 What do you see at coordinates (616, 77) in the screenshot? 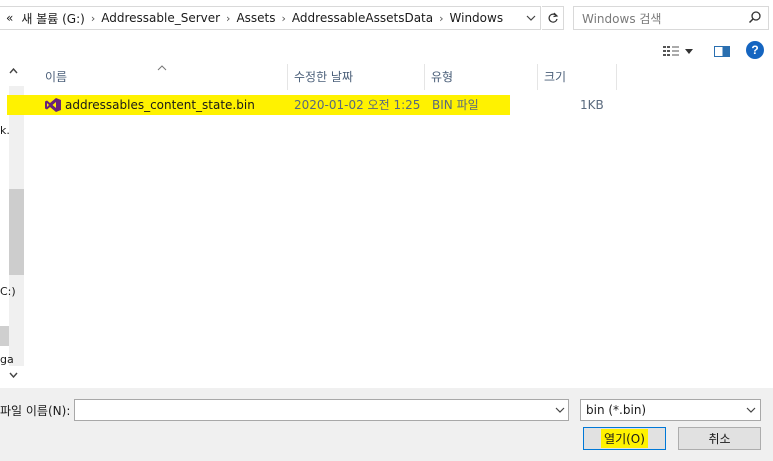
I see `column-divider` at bounding box center [616, 77].